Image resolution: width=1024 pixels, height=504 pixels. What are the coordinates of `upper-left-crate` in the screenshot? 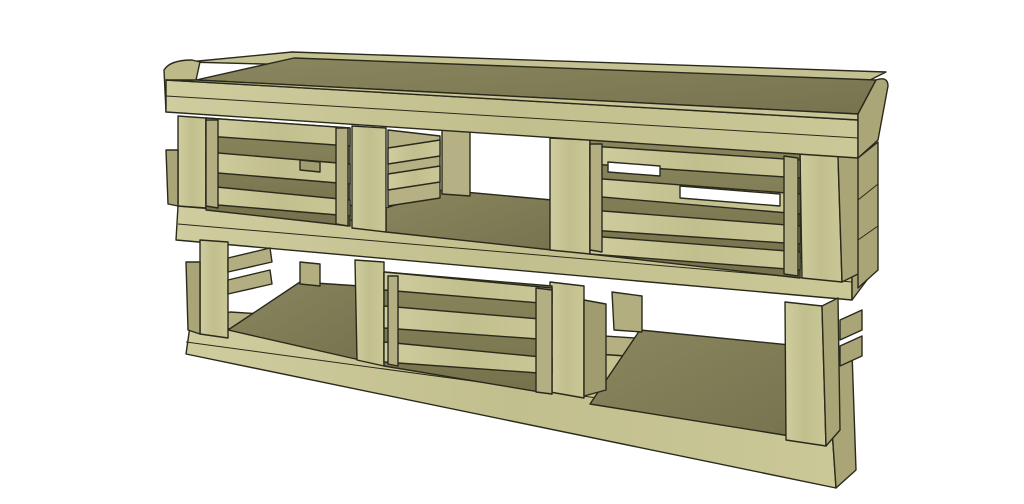 It's located at (278, 172).